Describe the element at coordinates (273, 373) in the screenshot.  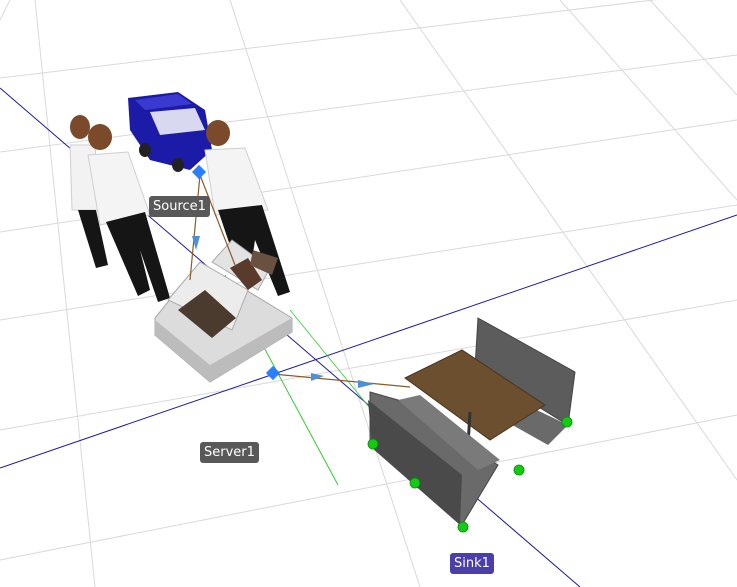
I see `server-output-node` at that location.